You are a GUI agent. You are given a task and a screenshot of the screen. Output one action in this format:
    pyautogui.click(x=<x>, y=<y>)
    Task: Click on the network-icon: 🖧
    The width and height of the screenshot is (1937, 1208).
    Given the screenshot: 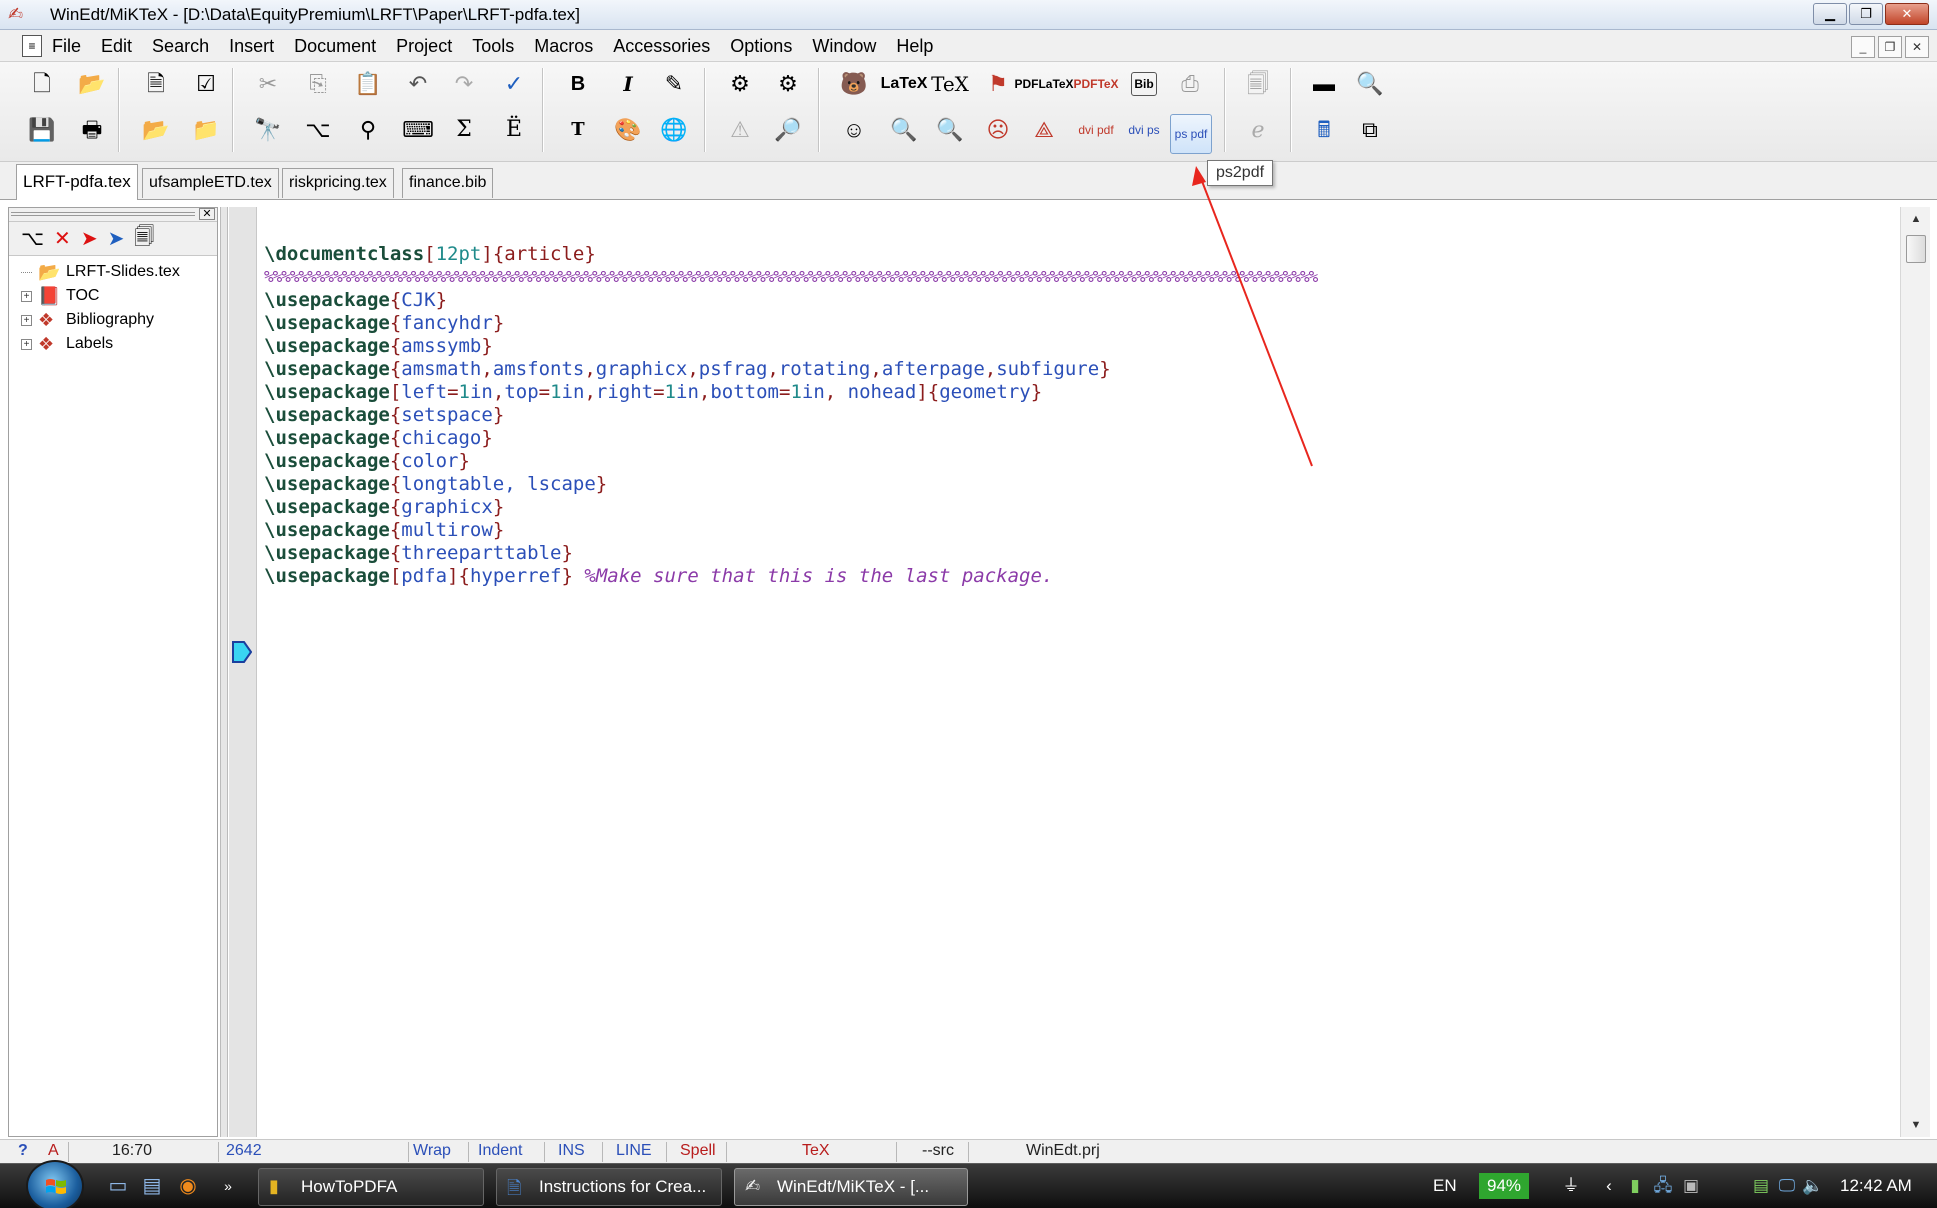 What is the action you would take?
    pyautogui.click(x=1663, y=1186)
    